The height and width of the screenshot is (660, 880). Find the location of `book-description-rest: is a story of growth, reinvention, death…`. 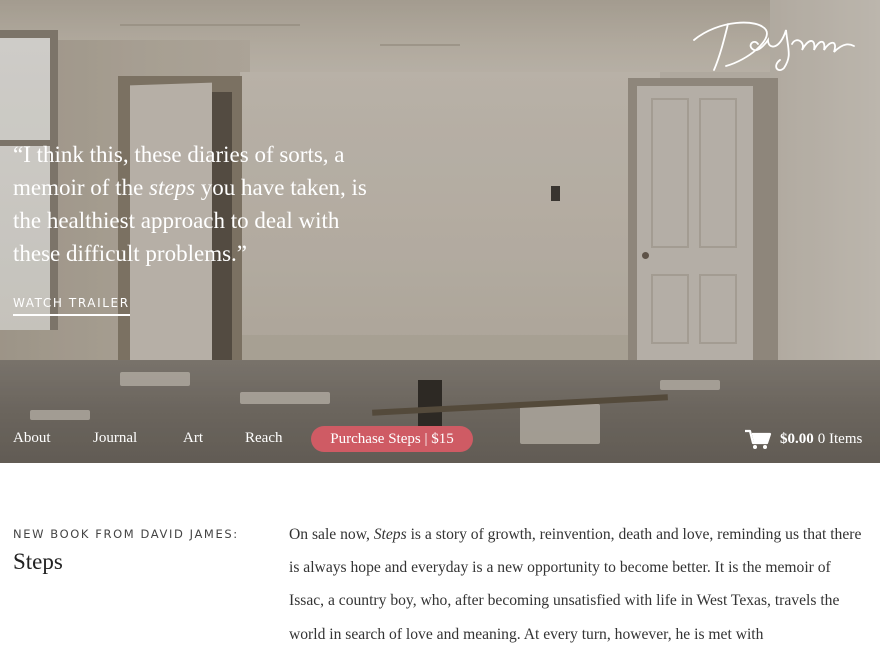

book-description-rest: is a story of growth, reinvention, death… is located at coordinates (575, 584).